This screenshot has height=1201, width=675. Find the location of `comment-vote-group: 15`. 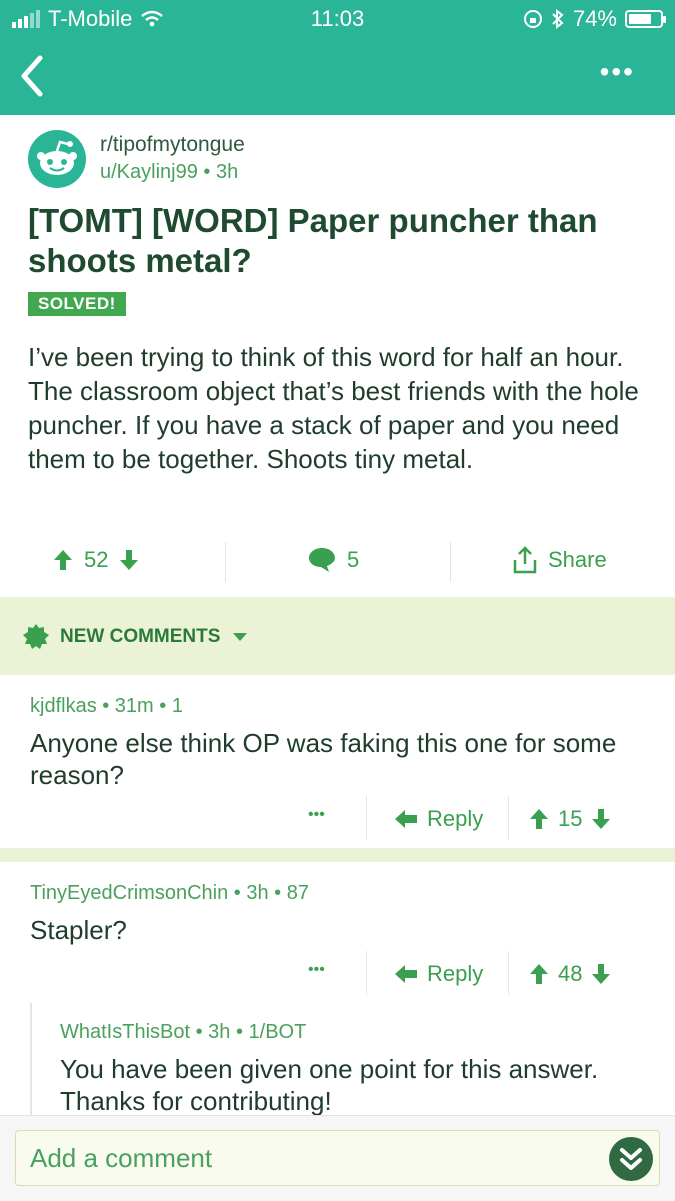

comment-vote-group: 15 is located at coordinates (570, 819).